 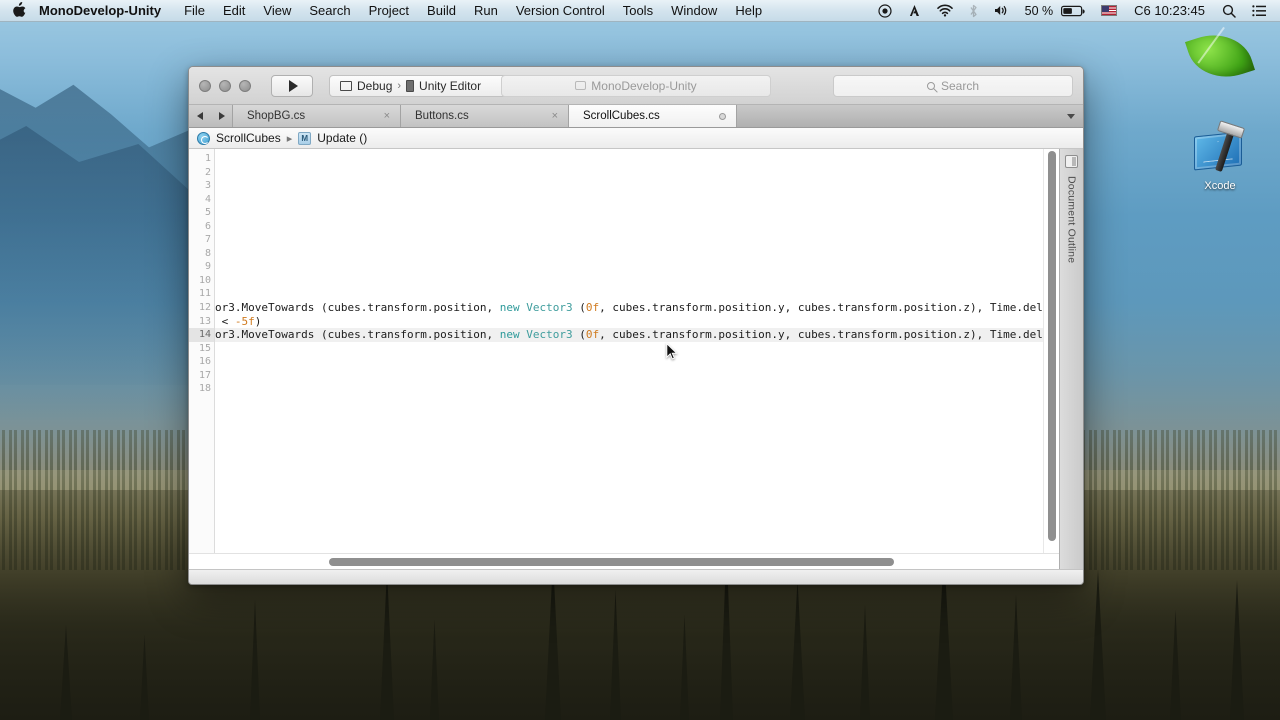 What do you see at coordinates (1052, 346) in the screenshot?
I see `vertical-scrollbar-thumb` at bounding box center [1052, 346].